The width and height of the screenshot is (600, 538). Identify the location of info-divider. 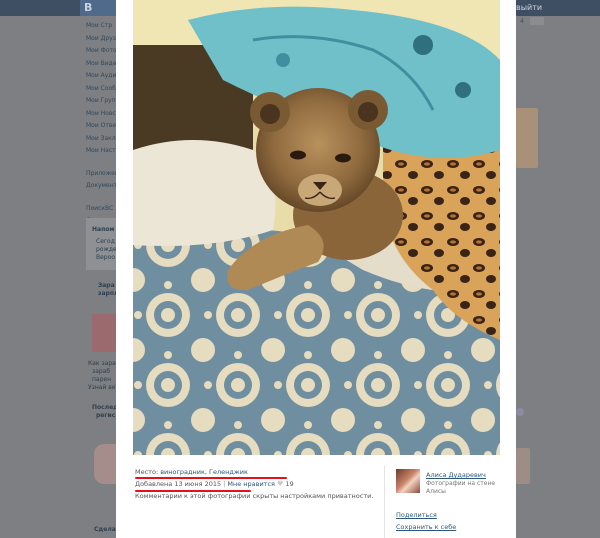
(384, 502).